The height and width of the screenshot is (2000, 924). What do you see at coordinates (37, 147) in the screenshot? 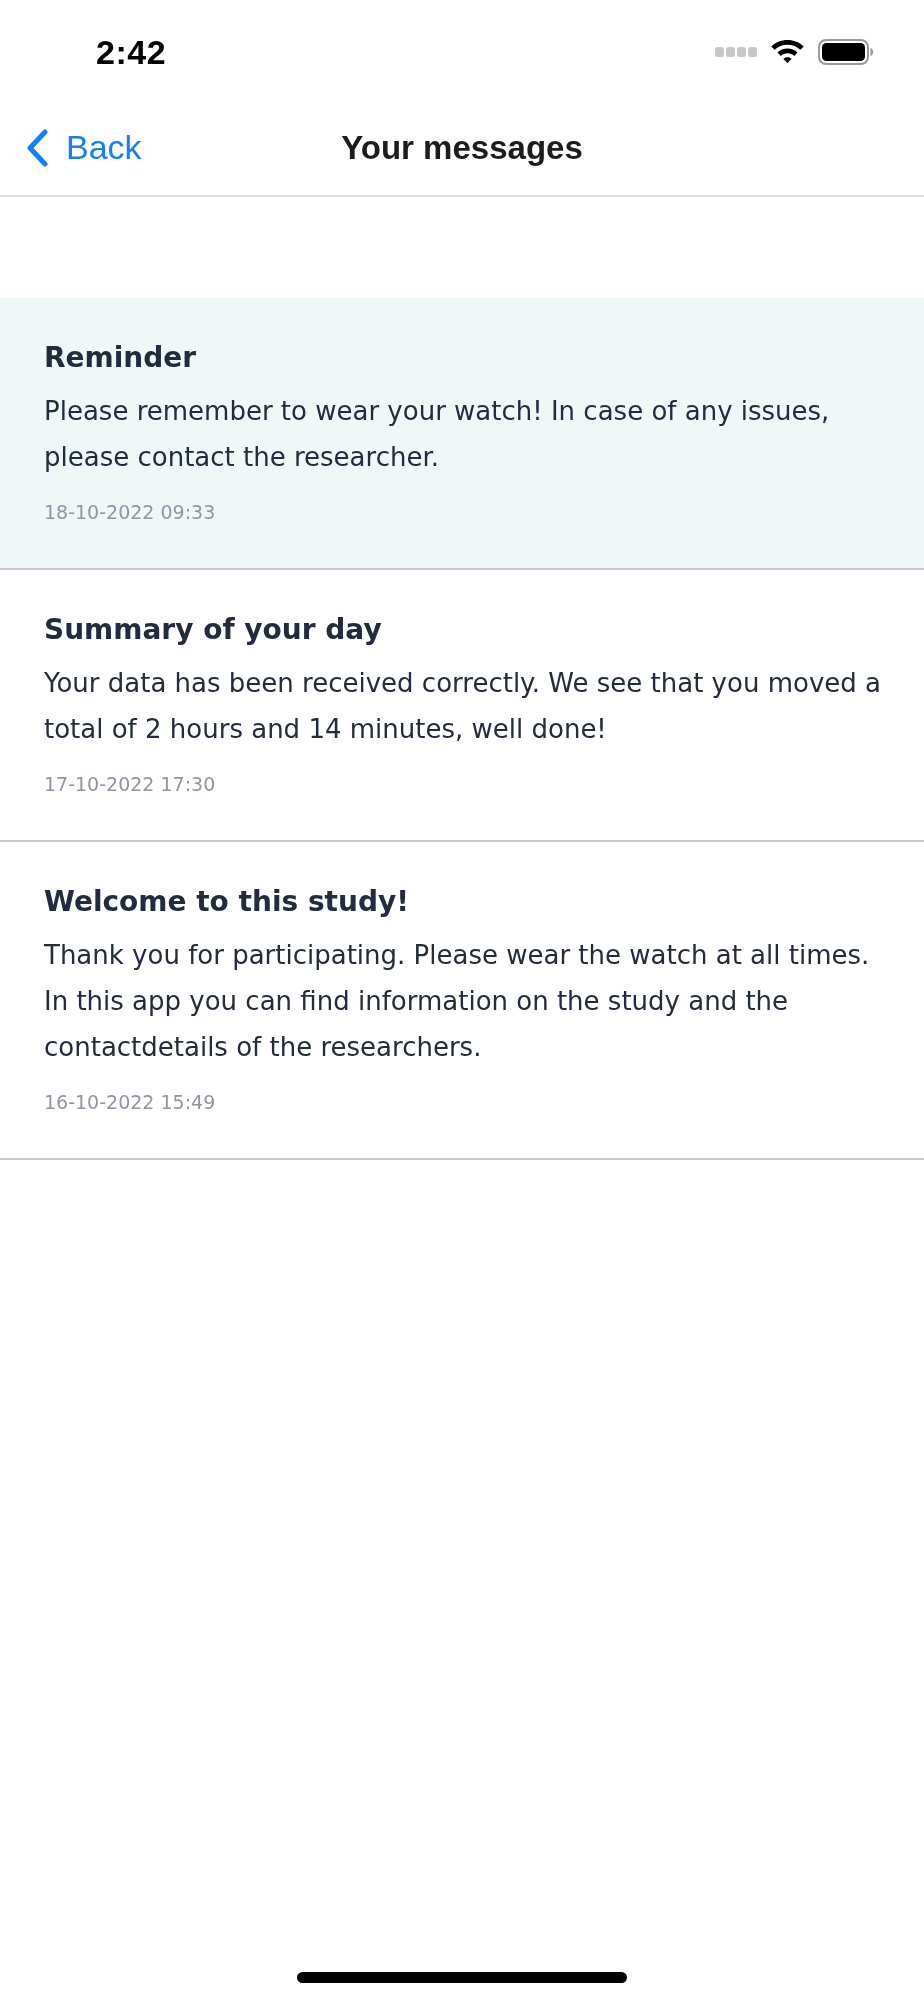
I see `chevron-left-icon` at bounding box center [37, 147].